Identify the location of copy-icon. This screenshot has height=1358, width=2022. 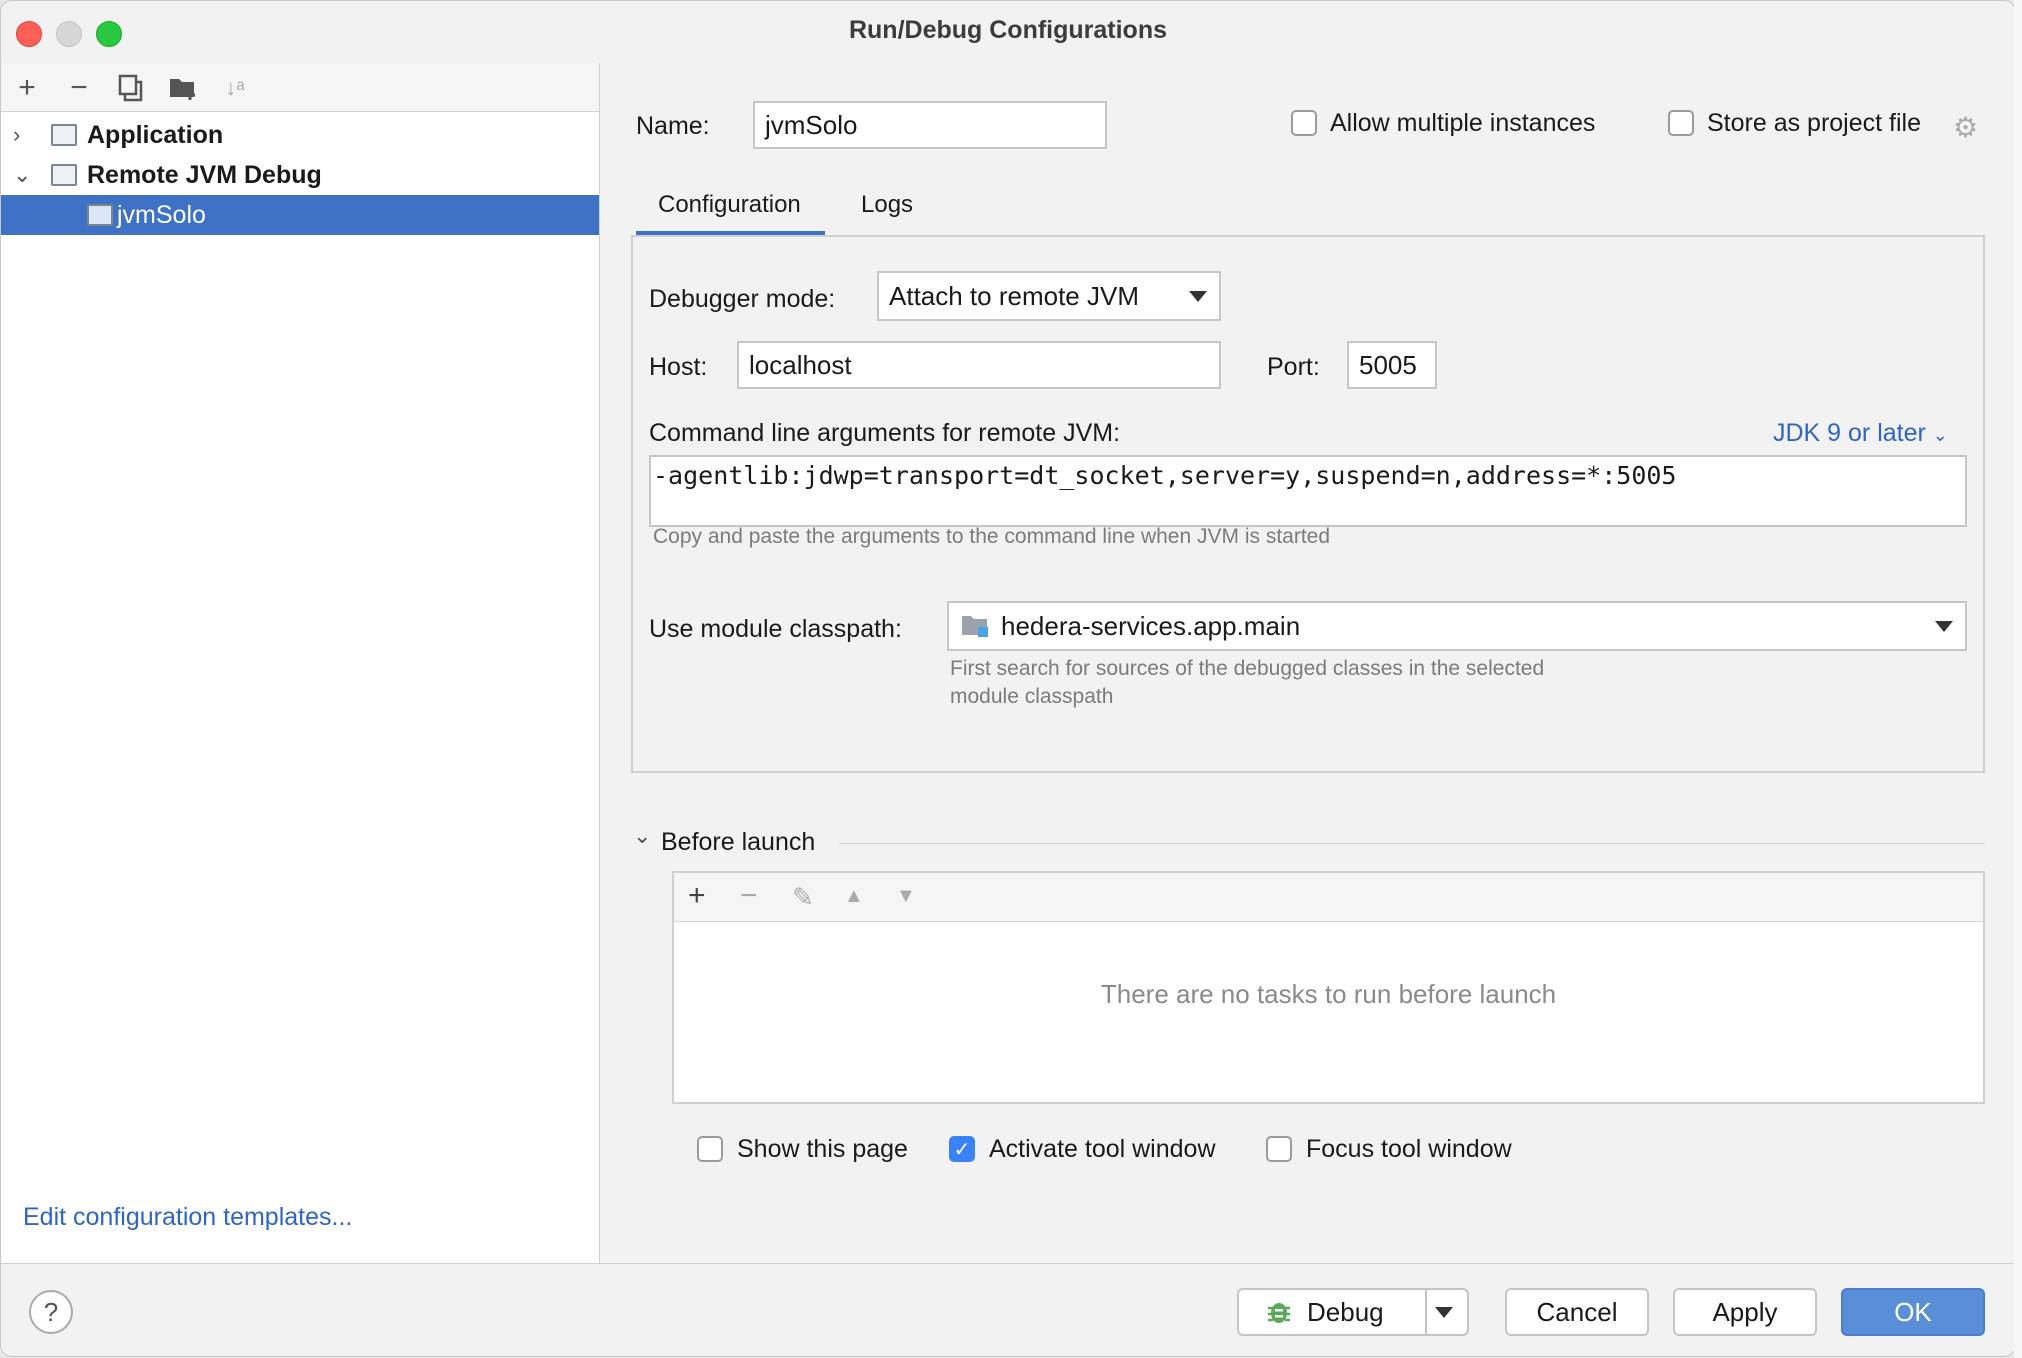
(131, 88).